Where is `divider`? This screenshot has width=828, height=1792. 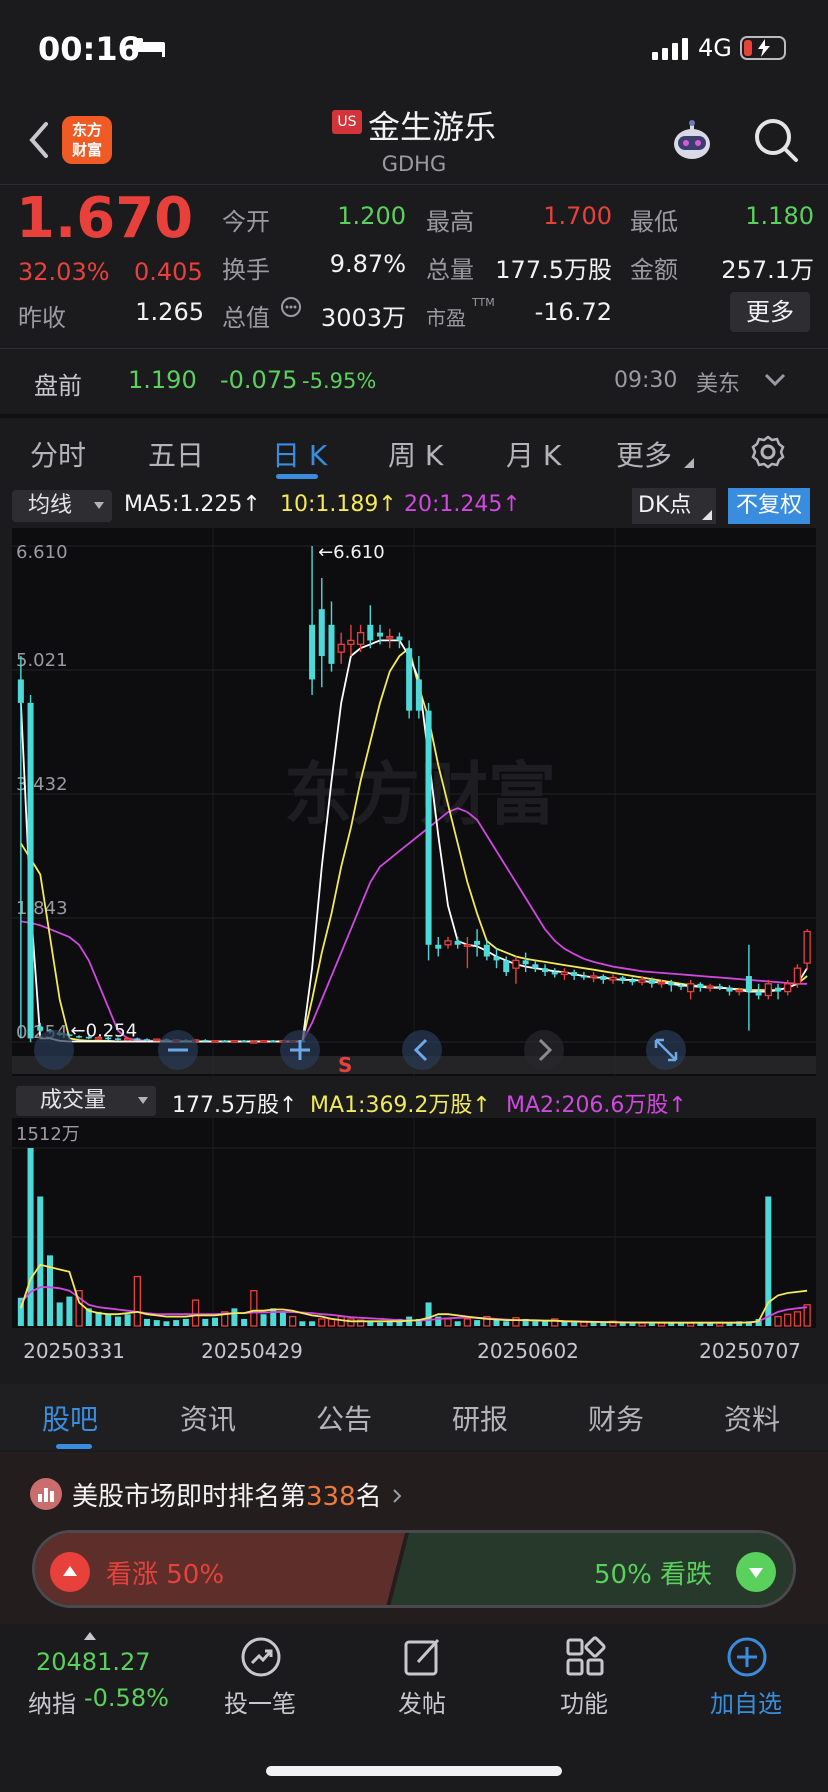 divider is located at coordinates (414, 416).